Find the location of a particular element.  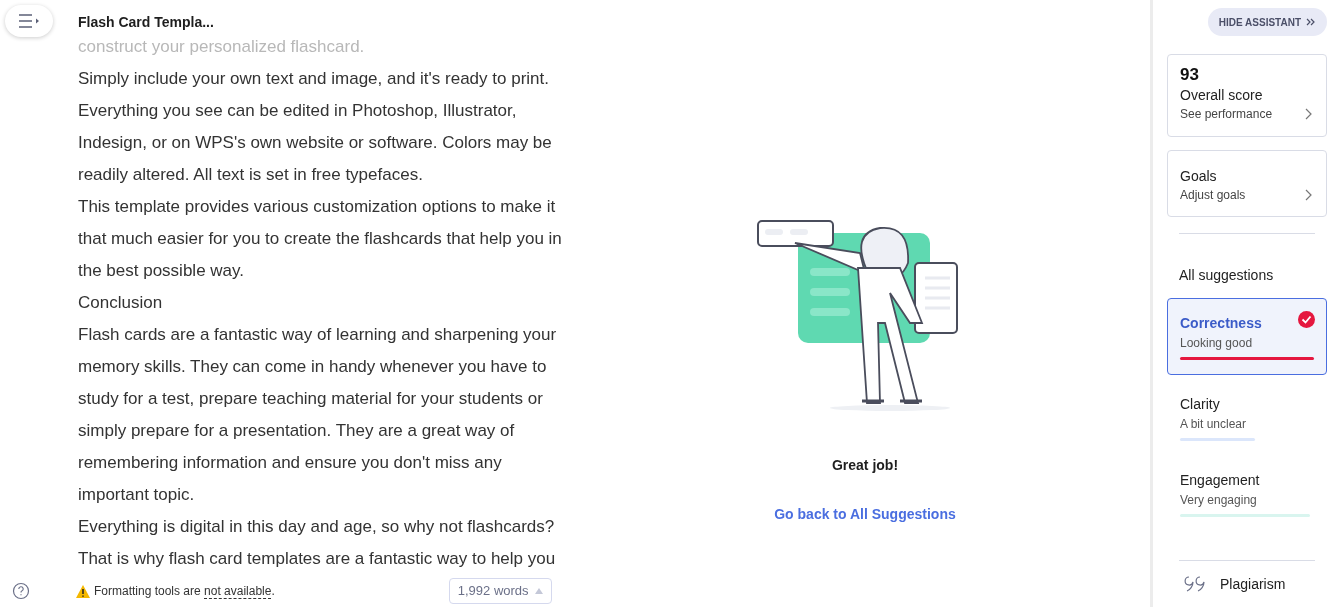

hide-assistant-button: HIDE ASSISTANT is located at coordinates (1267, 22).